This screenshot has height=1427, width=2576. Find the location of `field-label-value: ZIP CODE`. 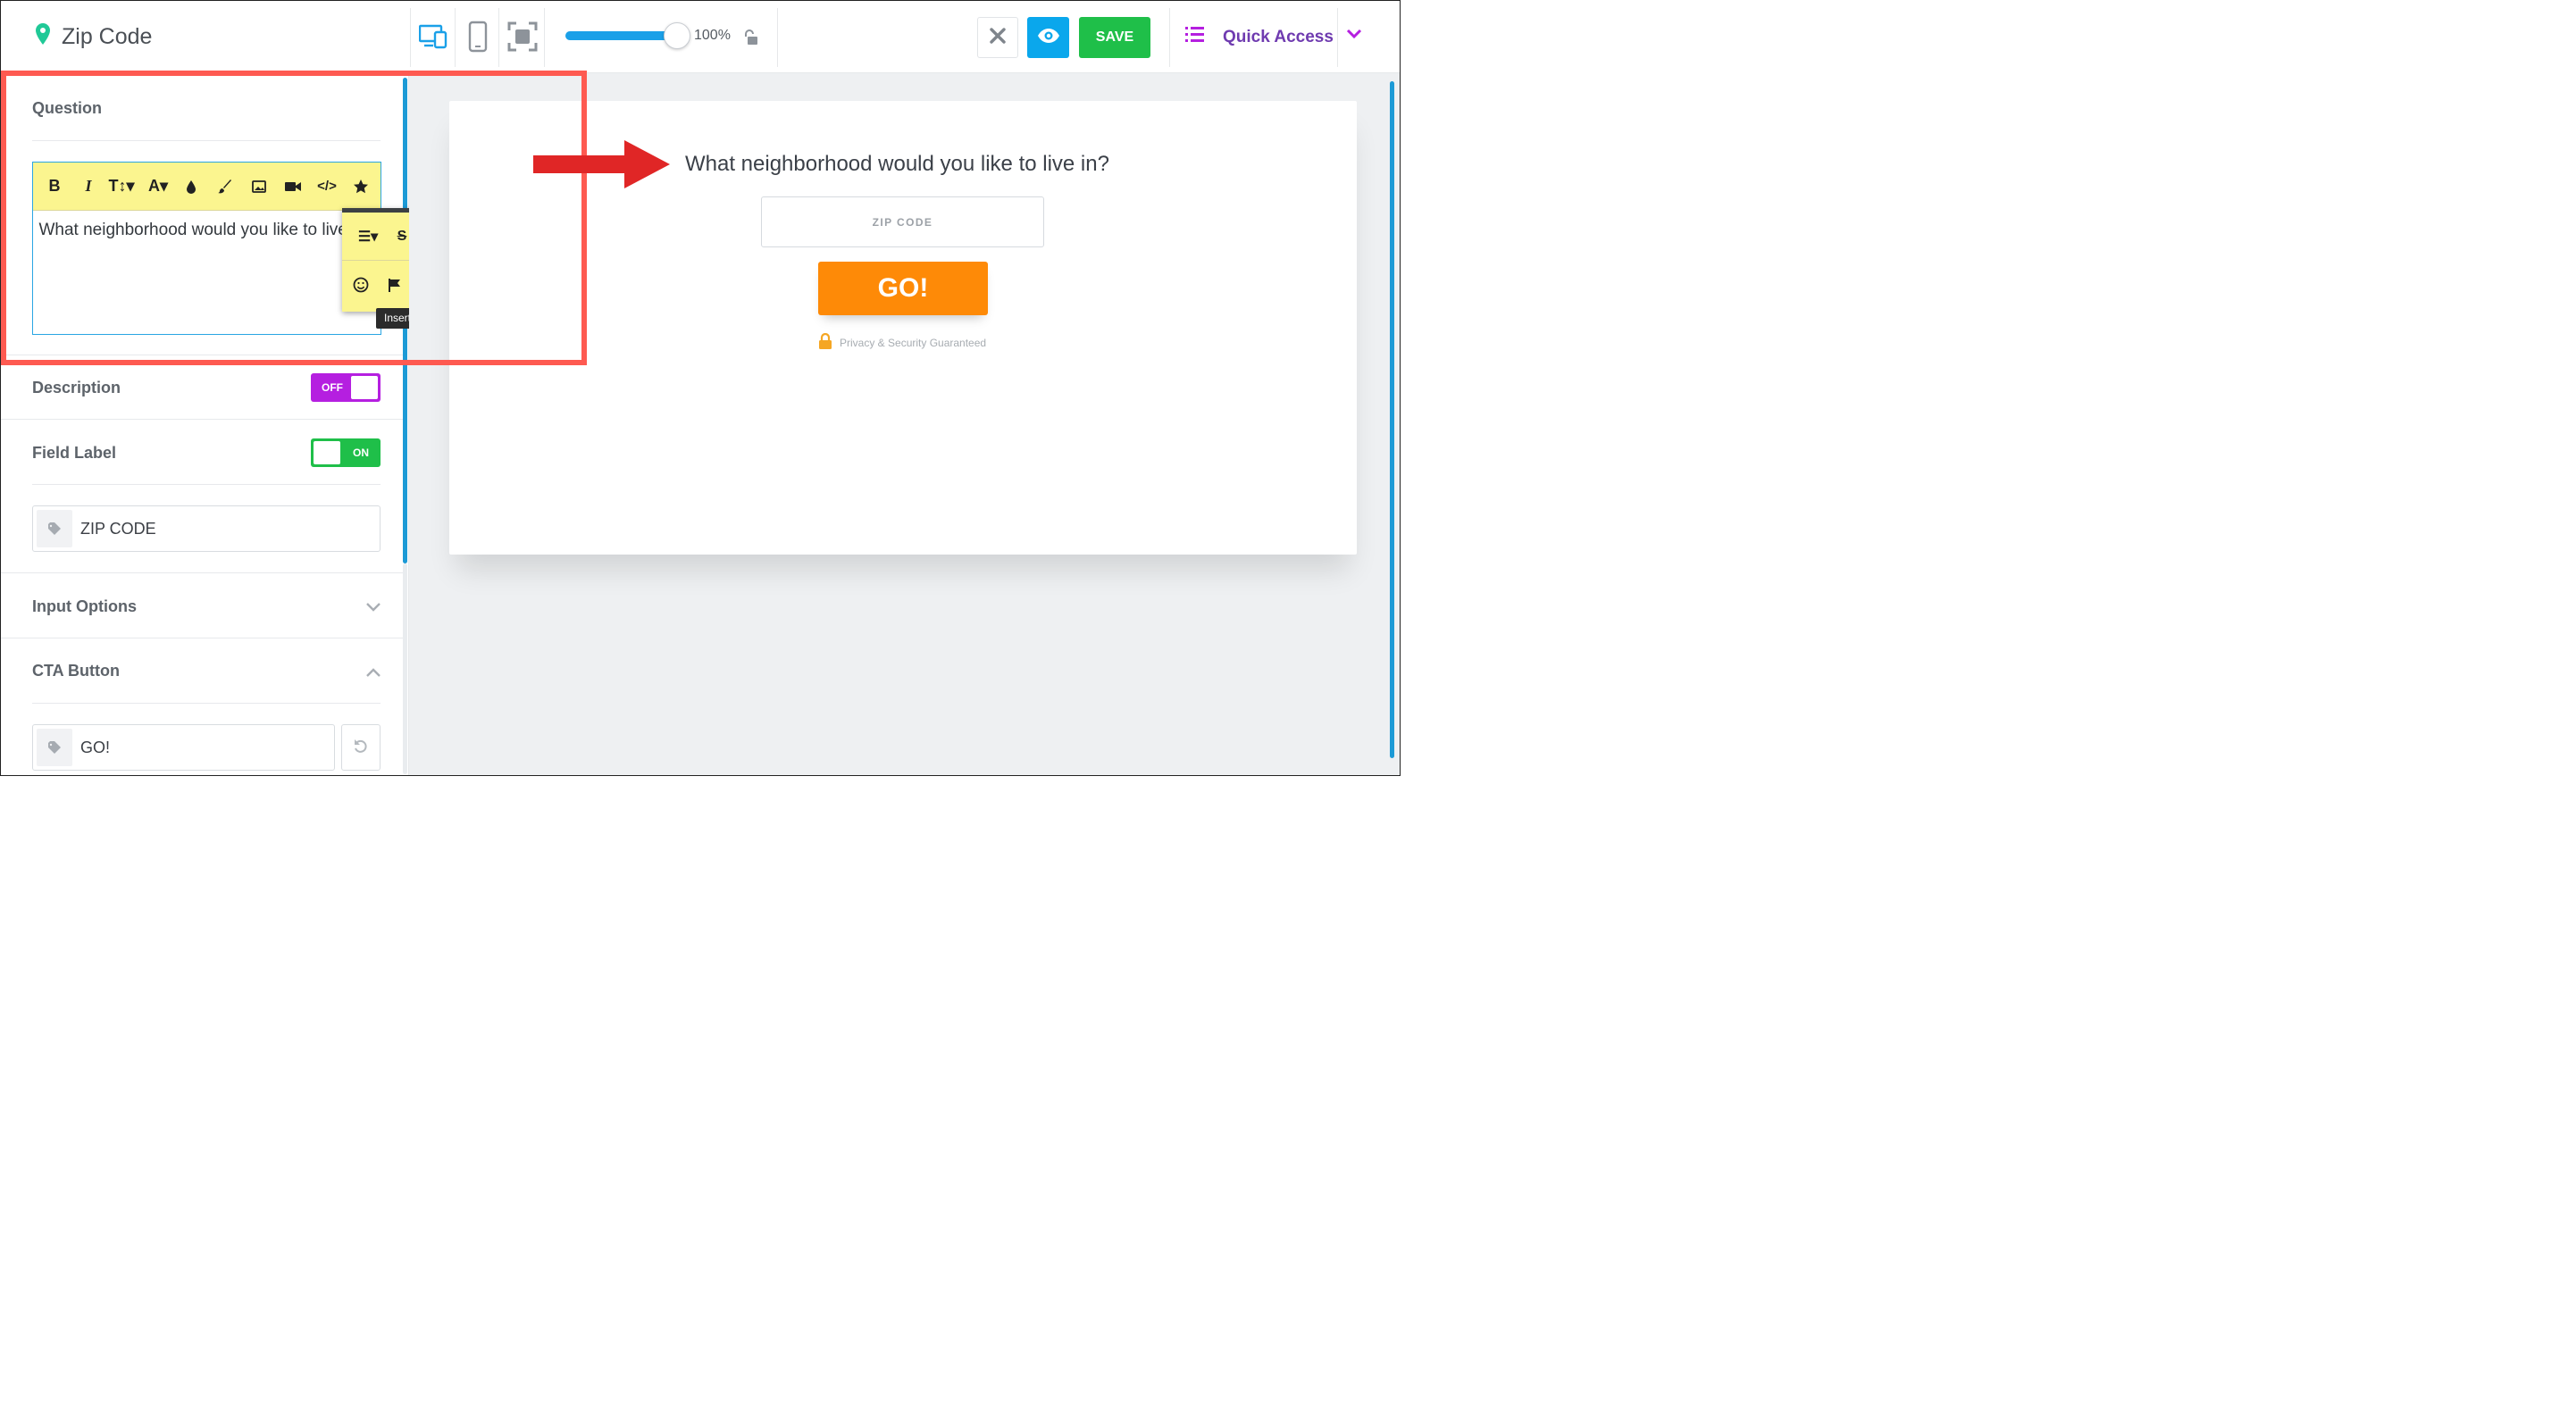

field-label-value: ZIP CODE is located at coordinates (118, 528).